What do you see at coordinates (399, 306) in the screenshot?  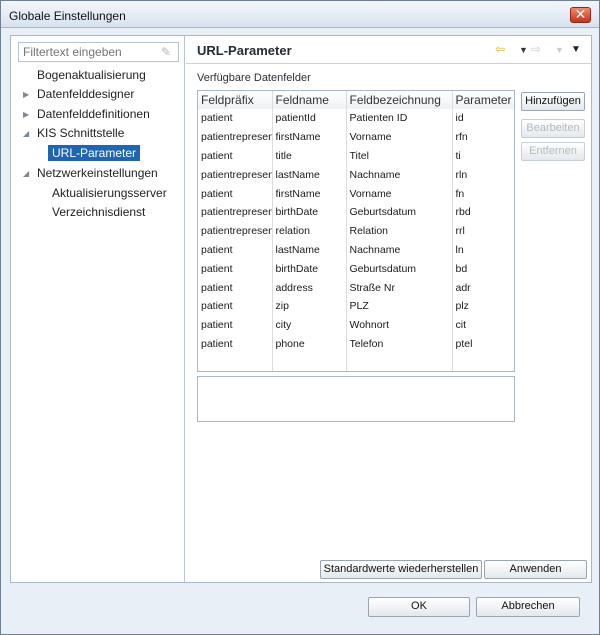 I see `table-cell: PLZ` at bounding box center [399, 306].